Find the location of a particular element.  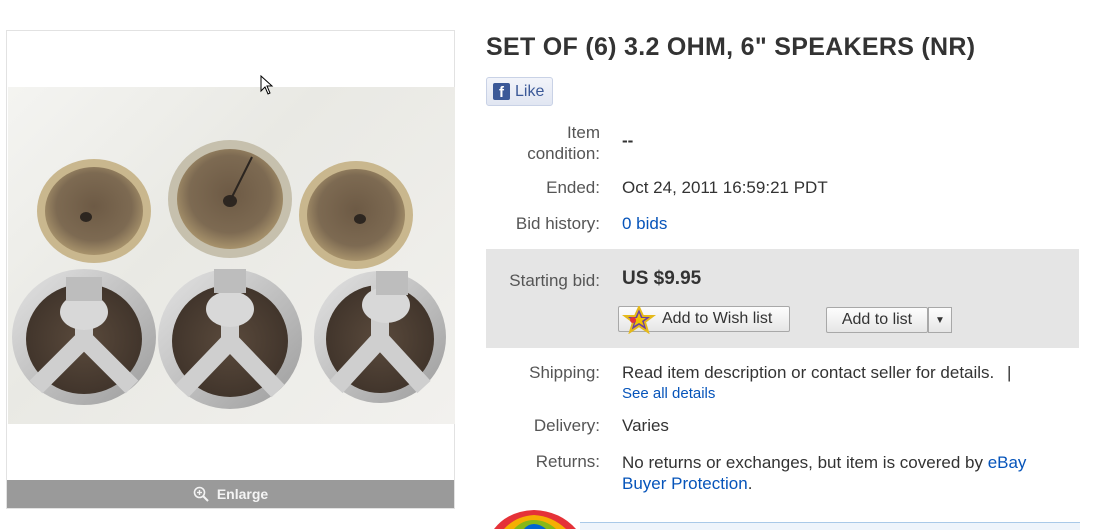

condition-value: -- is located at coordinates (628, 140).